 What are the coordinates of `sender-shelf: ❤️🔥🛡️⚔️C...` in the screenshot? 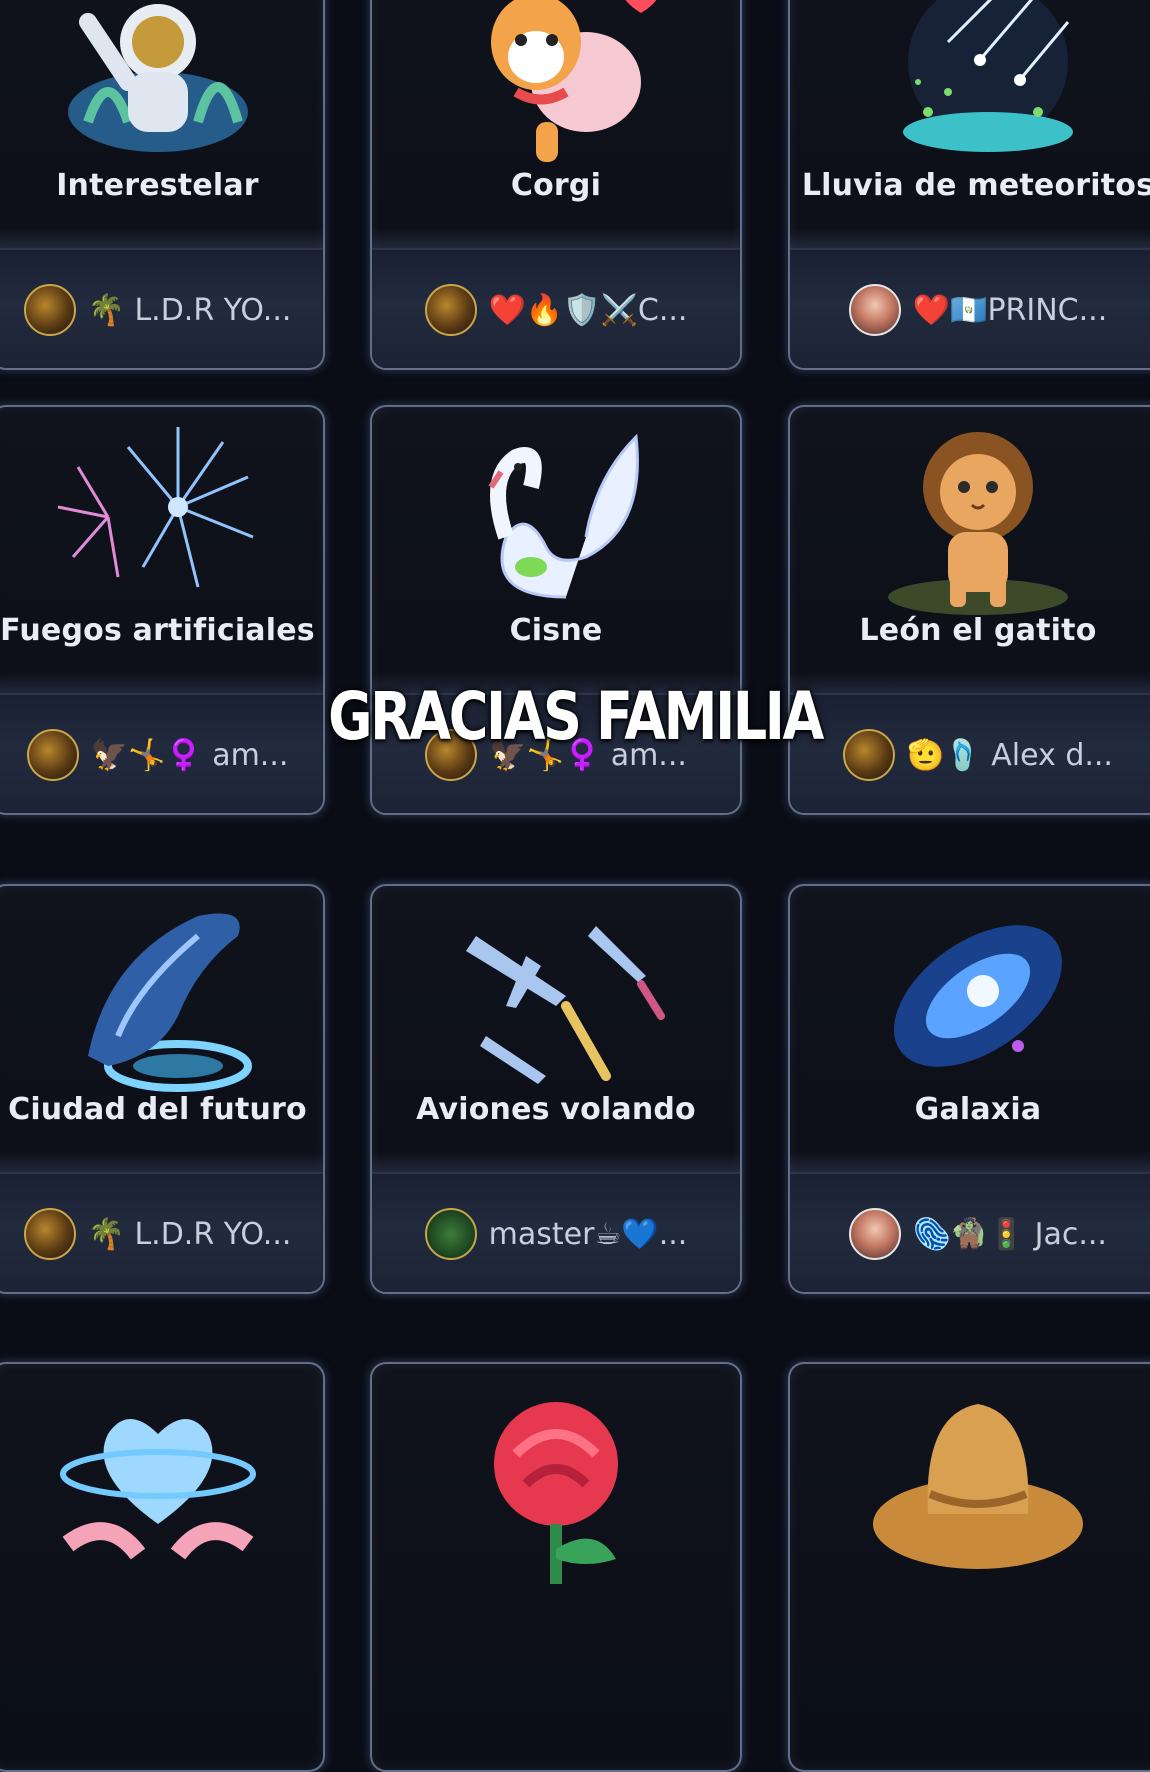 It's located at (556, 298).